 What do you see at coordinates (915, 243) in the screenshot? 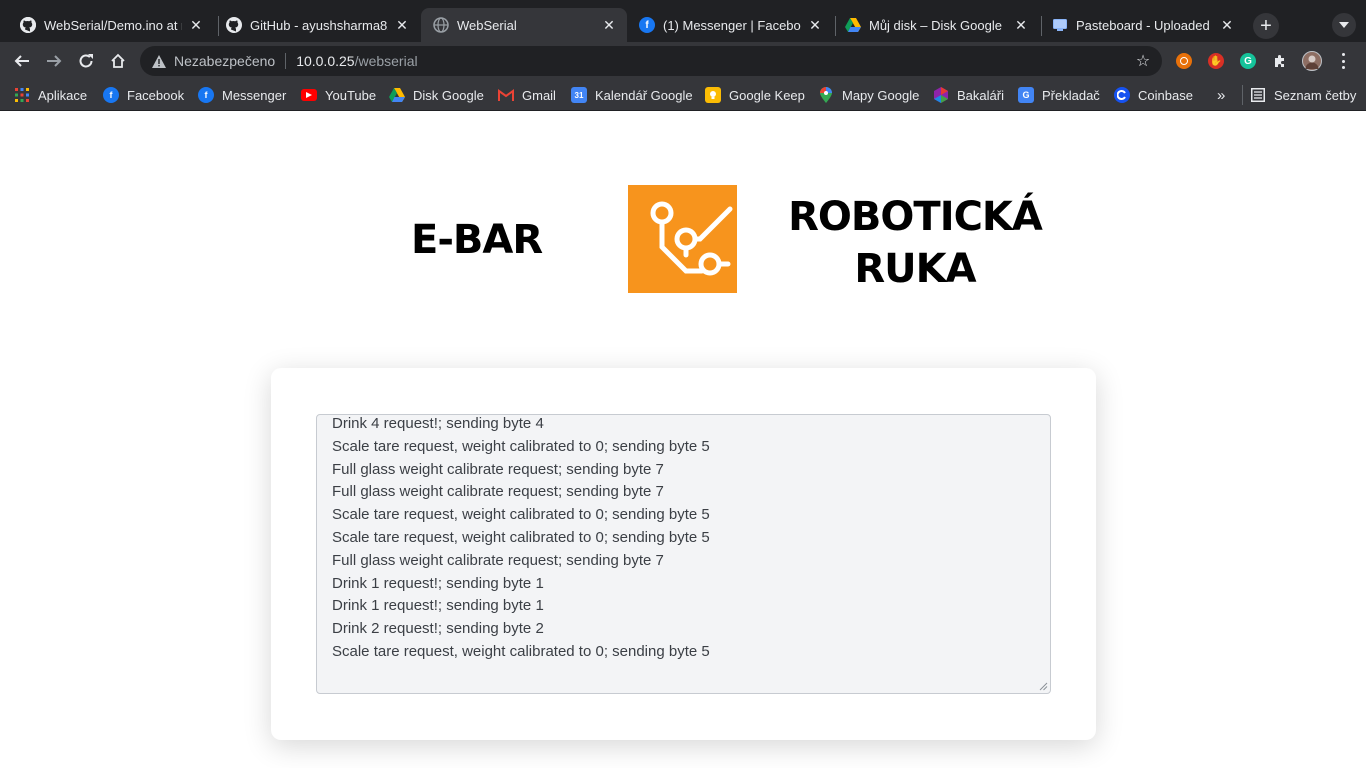
I see `brand-title-right: ROBOTICKÁ RUKA` at bounding box center [915, 243].